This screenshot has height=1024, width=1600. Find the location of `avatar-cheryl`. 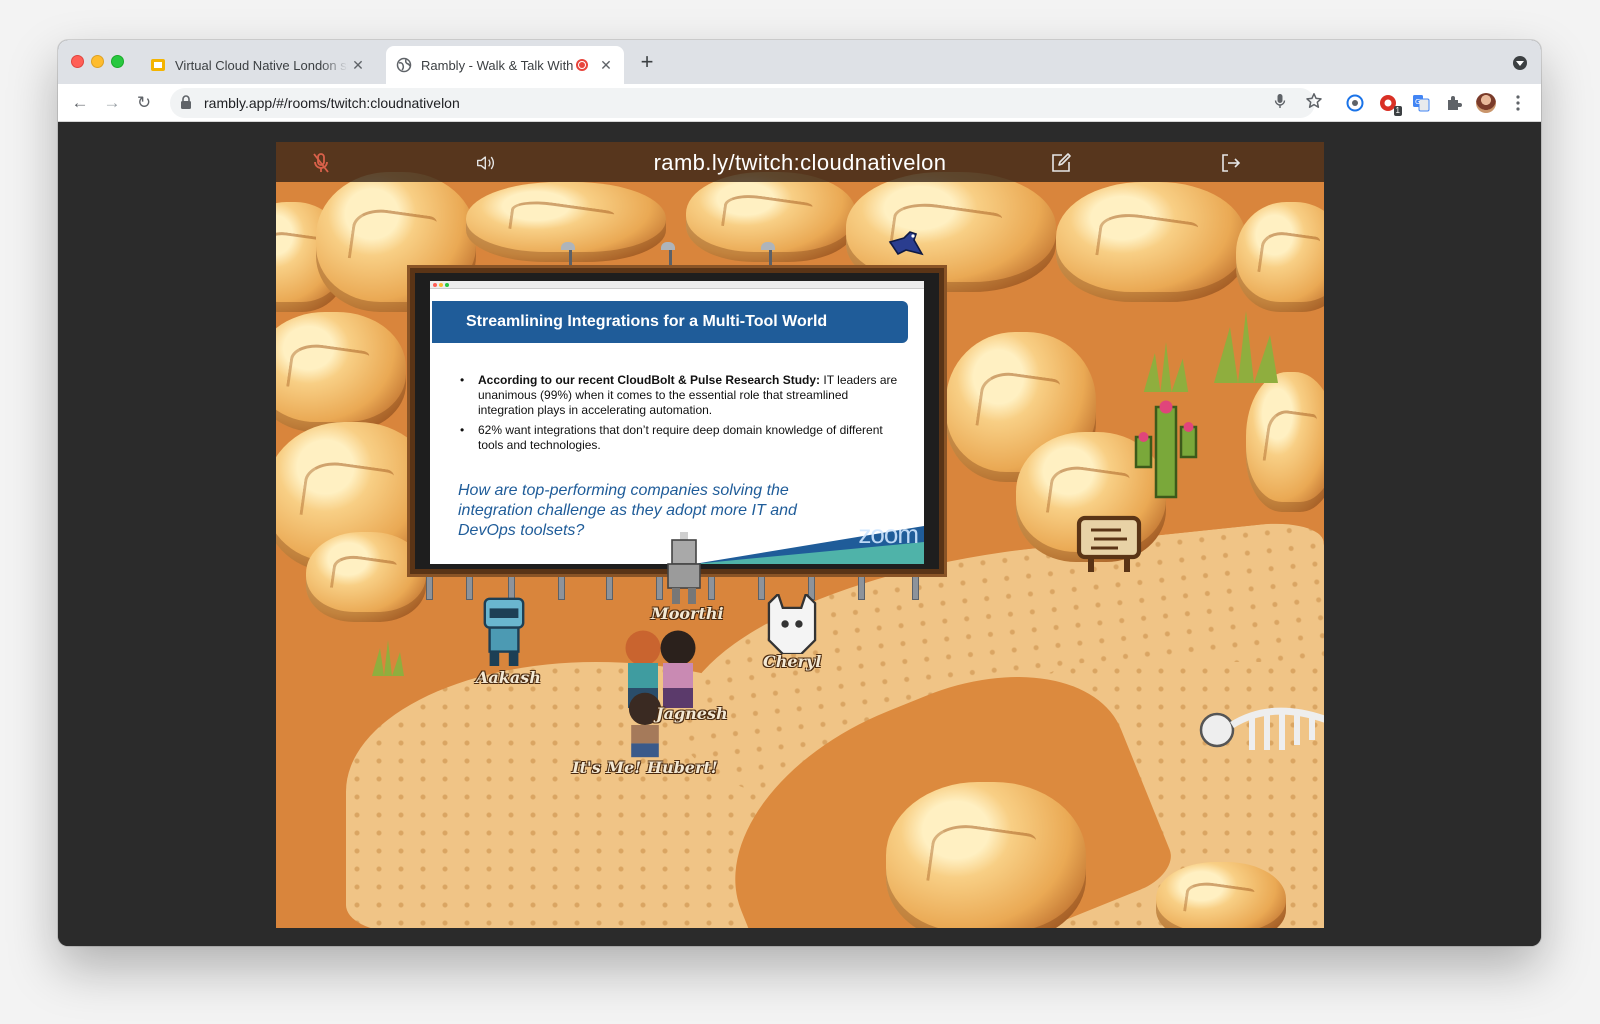

avatar-cheryl is located at coordinates (792, 624).